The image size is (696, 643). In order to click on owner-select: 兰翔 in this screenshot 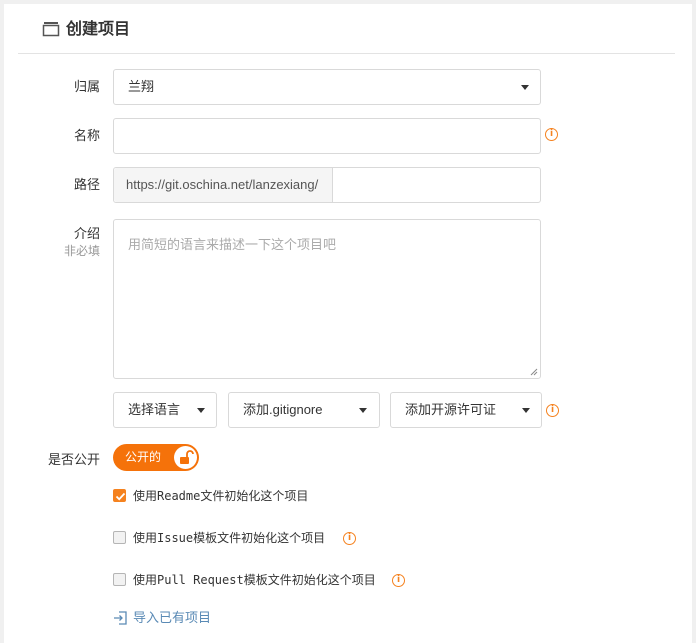, I will do `click(327, 87)`.